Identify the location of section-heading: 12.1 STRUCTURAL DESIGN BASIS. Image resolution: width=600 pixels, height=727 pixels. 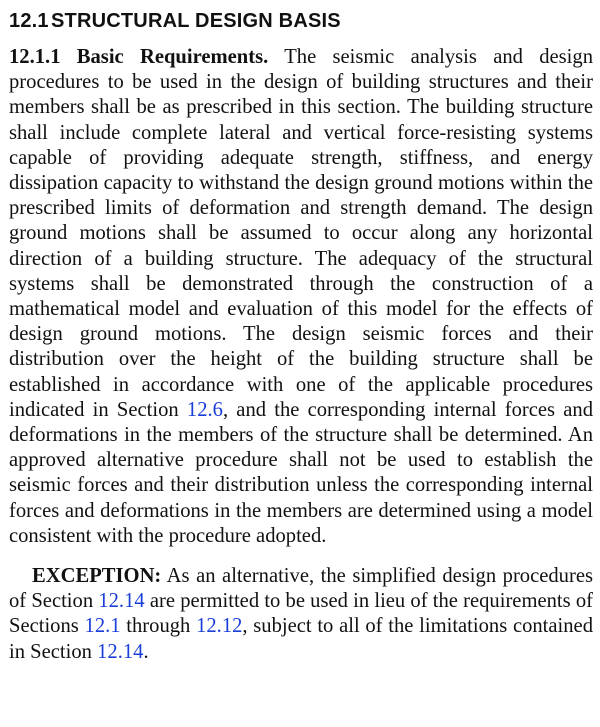
(301, 21).